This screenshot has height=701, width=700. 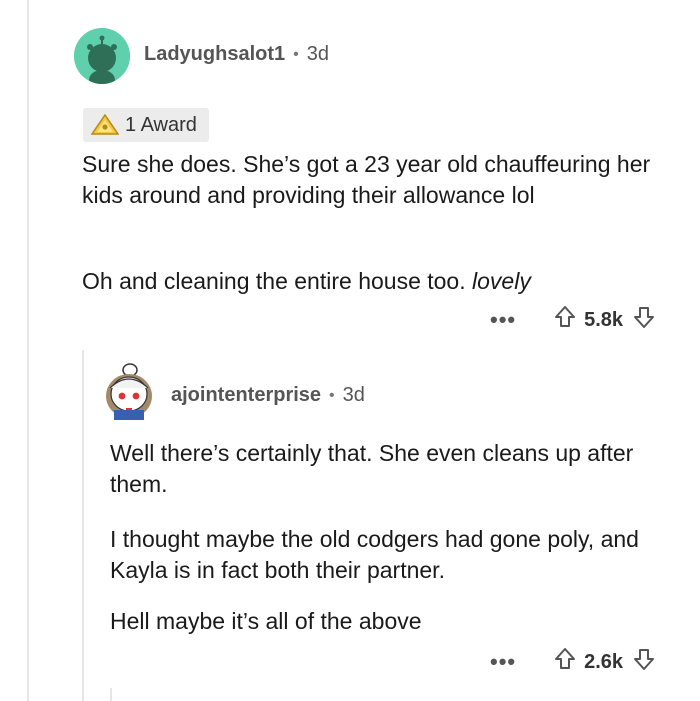 What do you see at coordinates (129, 391) in the screenshot?
I see `anime-snoo-avatar-icon` at bounding box center [129, 391].